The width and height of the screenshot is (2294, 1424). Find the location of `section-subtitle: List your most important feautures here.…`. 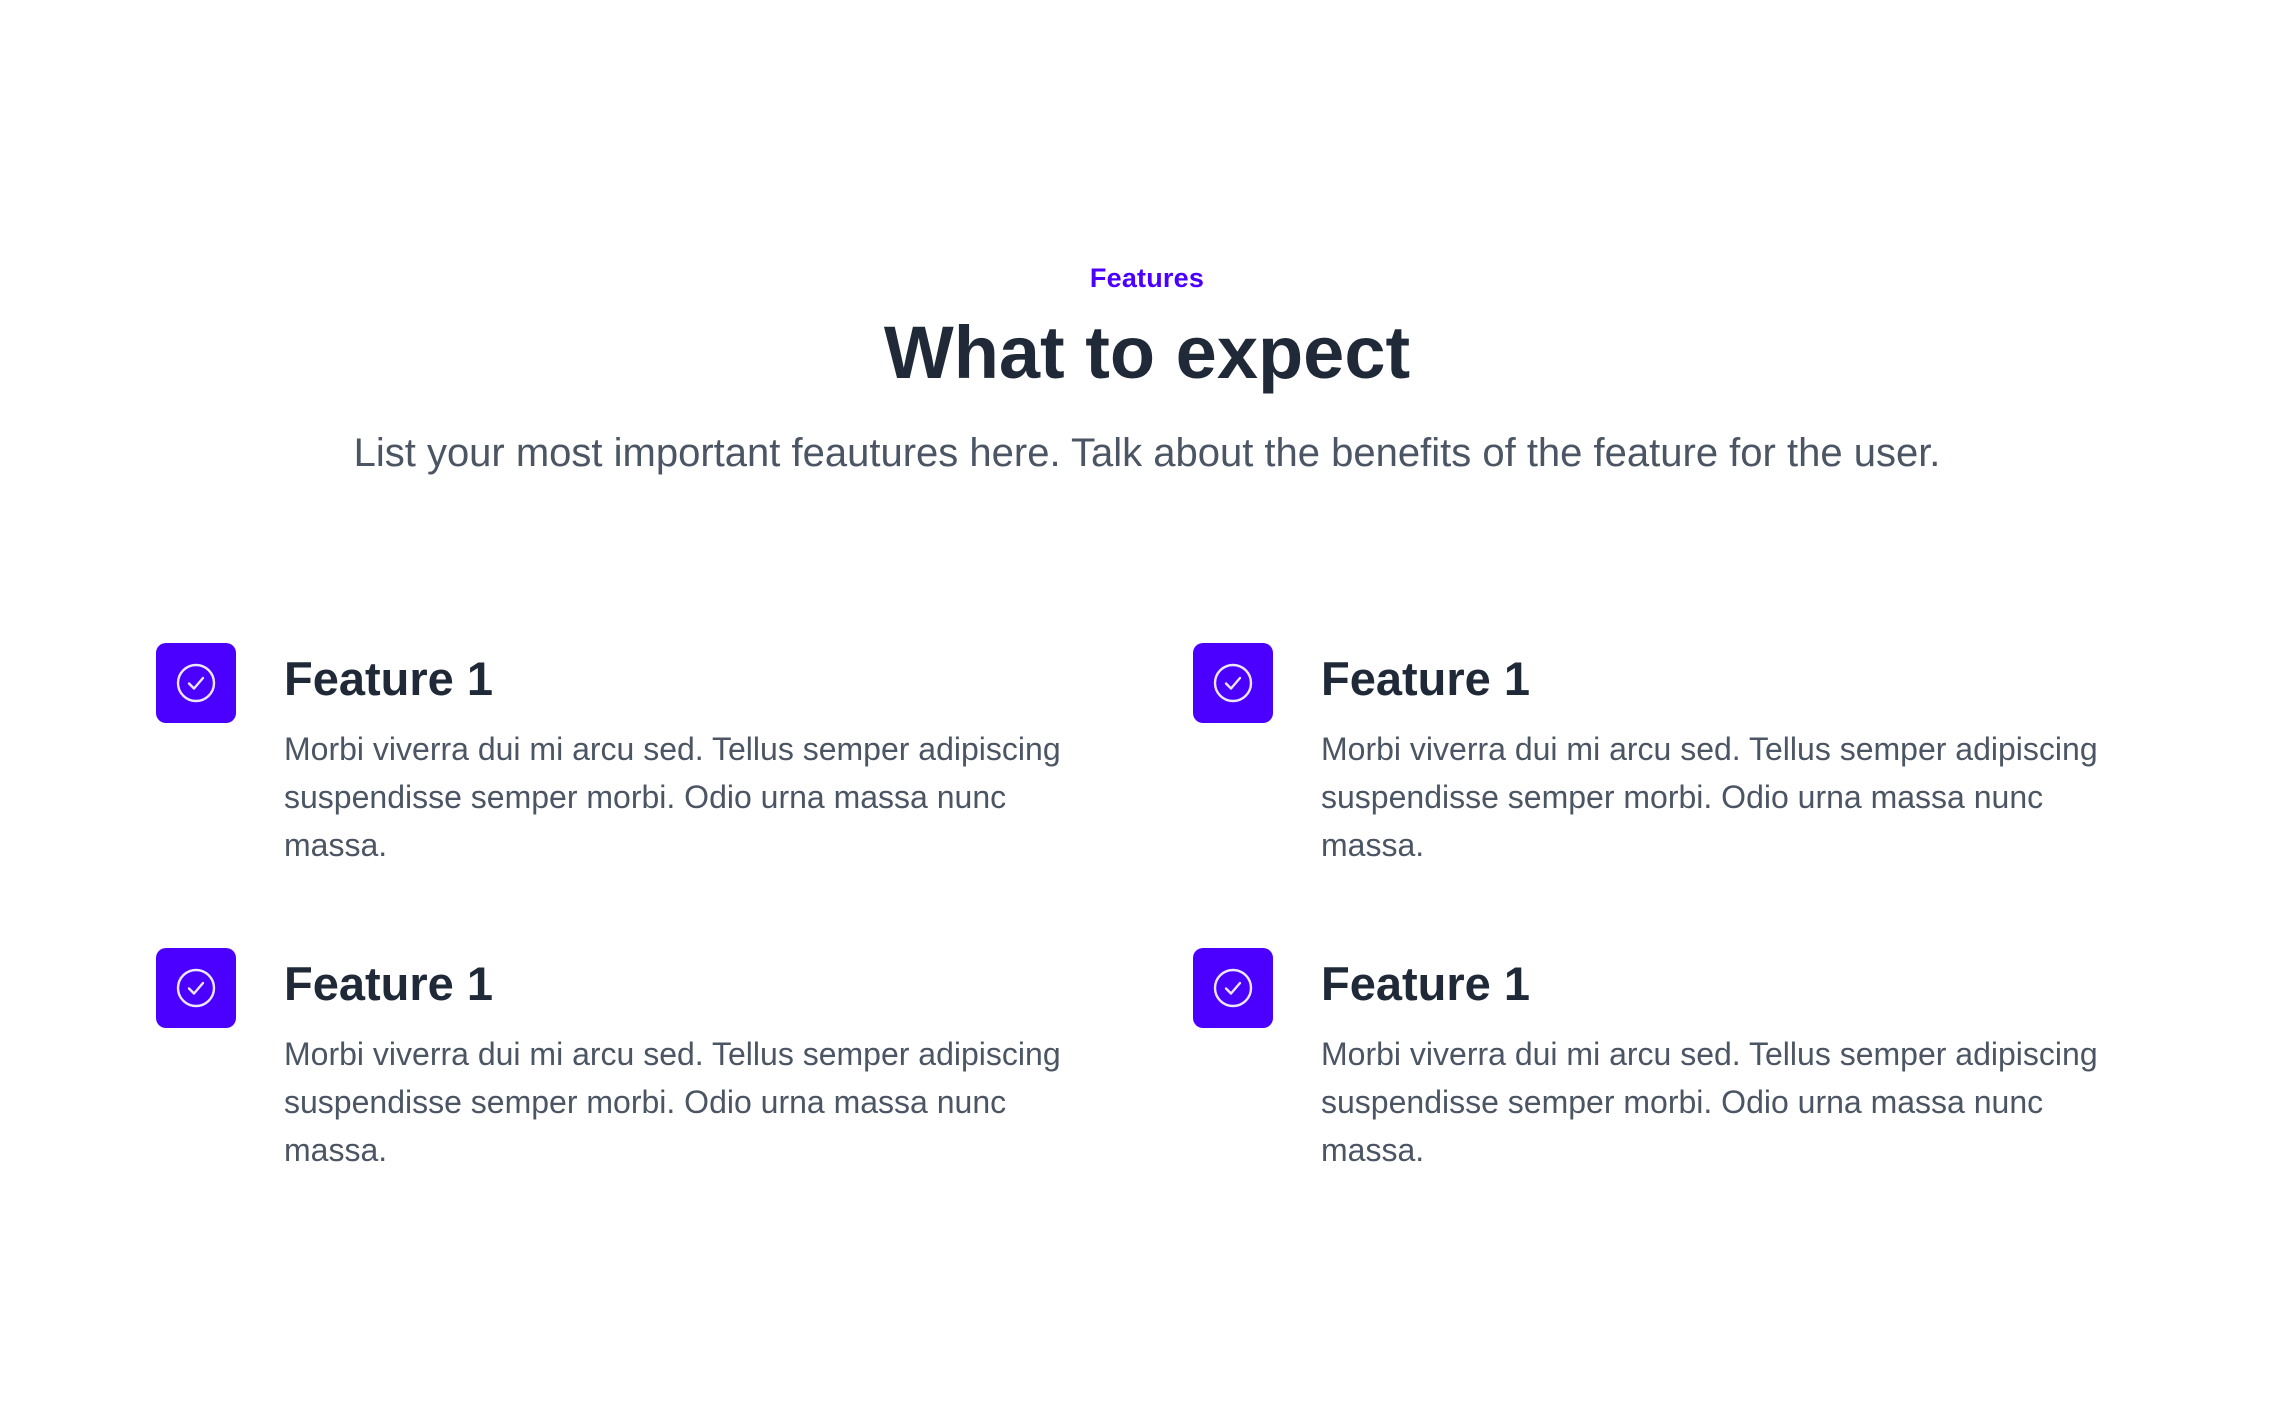

section-subtitle: List your most important feautures here.… is located at coordinates (1147, 453).